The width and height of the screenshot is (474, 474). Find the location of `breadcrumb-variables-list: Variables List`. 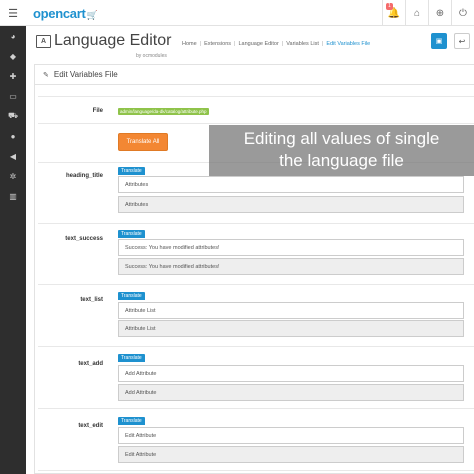

breadcrumb-variables-list: Variables List is located at coordinates (302, 44).